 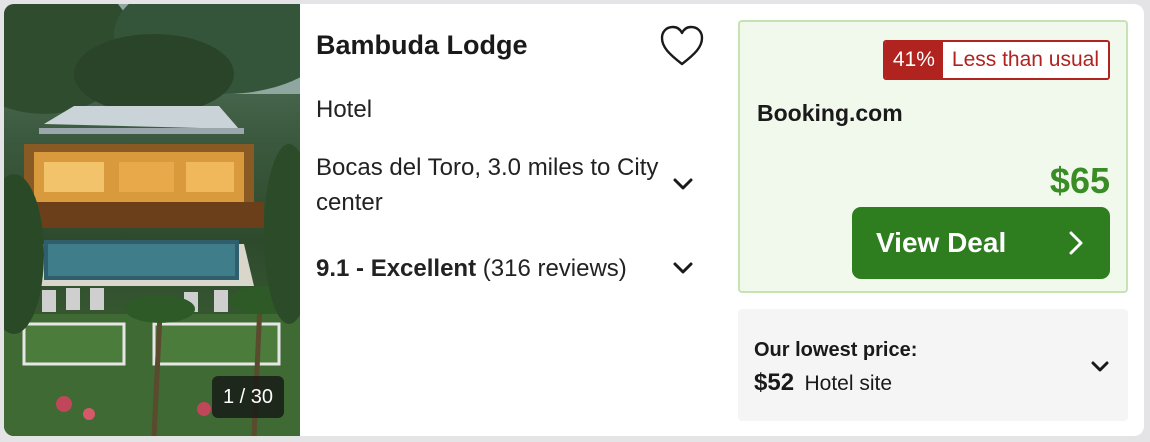 I want to click on discount-badge: 41% Less than usual, so click(x=996, y=60).